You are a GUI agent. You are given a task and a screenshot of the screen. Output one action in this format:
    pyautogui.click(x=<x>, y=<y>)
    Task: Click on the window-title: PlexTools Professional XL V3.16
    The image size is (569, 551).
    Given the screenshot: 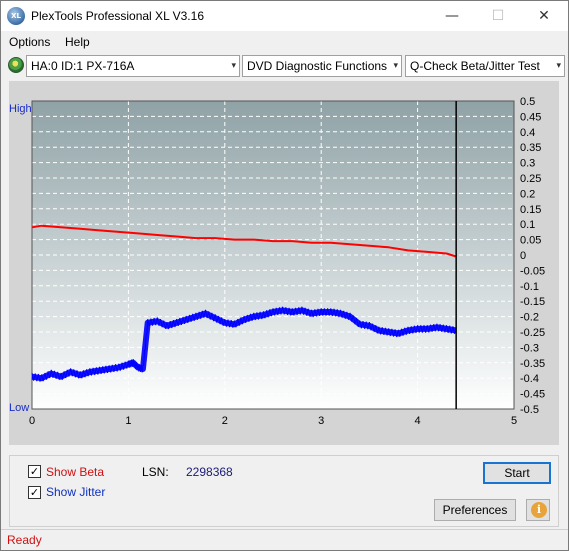 What is the action you would take?
    pyautogui.click(x=117, y=16)
    